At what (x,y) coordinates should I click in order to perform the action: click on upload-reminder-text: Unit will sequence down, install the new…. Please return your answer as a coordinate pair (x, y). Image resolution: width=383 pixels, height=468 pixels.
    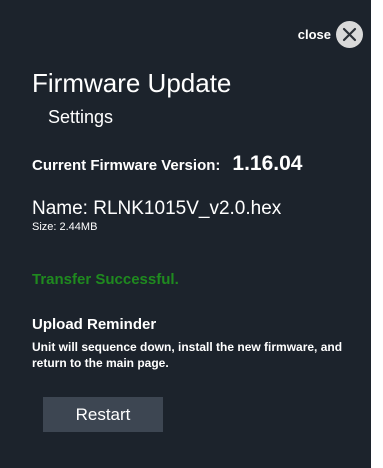
    Looking at the image, I should click on (187, 355).